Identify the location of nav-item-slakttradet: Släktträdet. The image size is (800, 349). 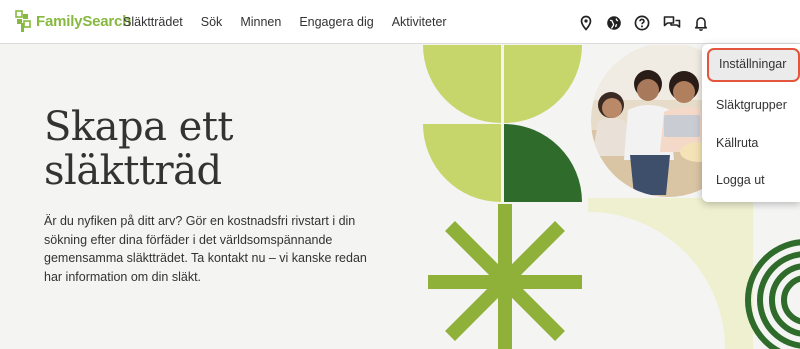
(153, 22).